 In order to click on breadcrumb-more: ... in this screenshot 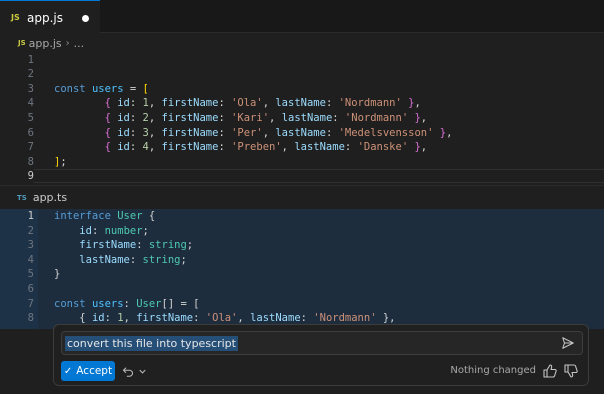, I will do `click(79, 43)`.